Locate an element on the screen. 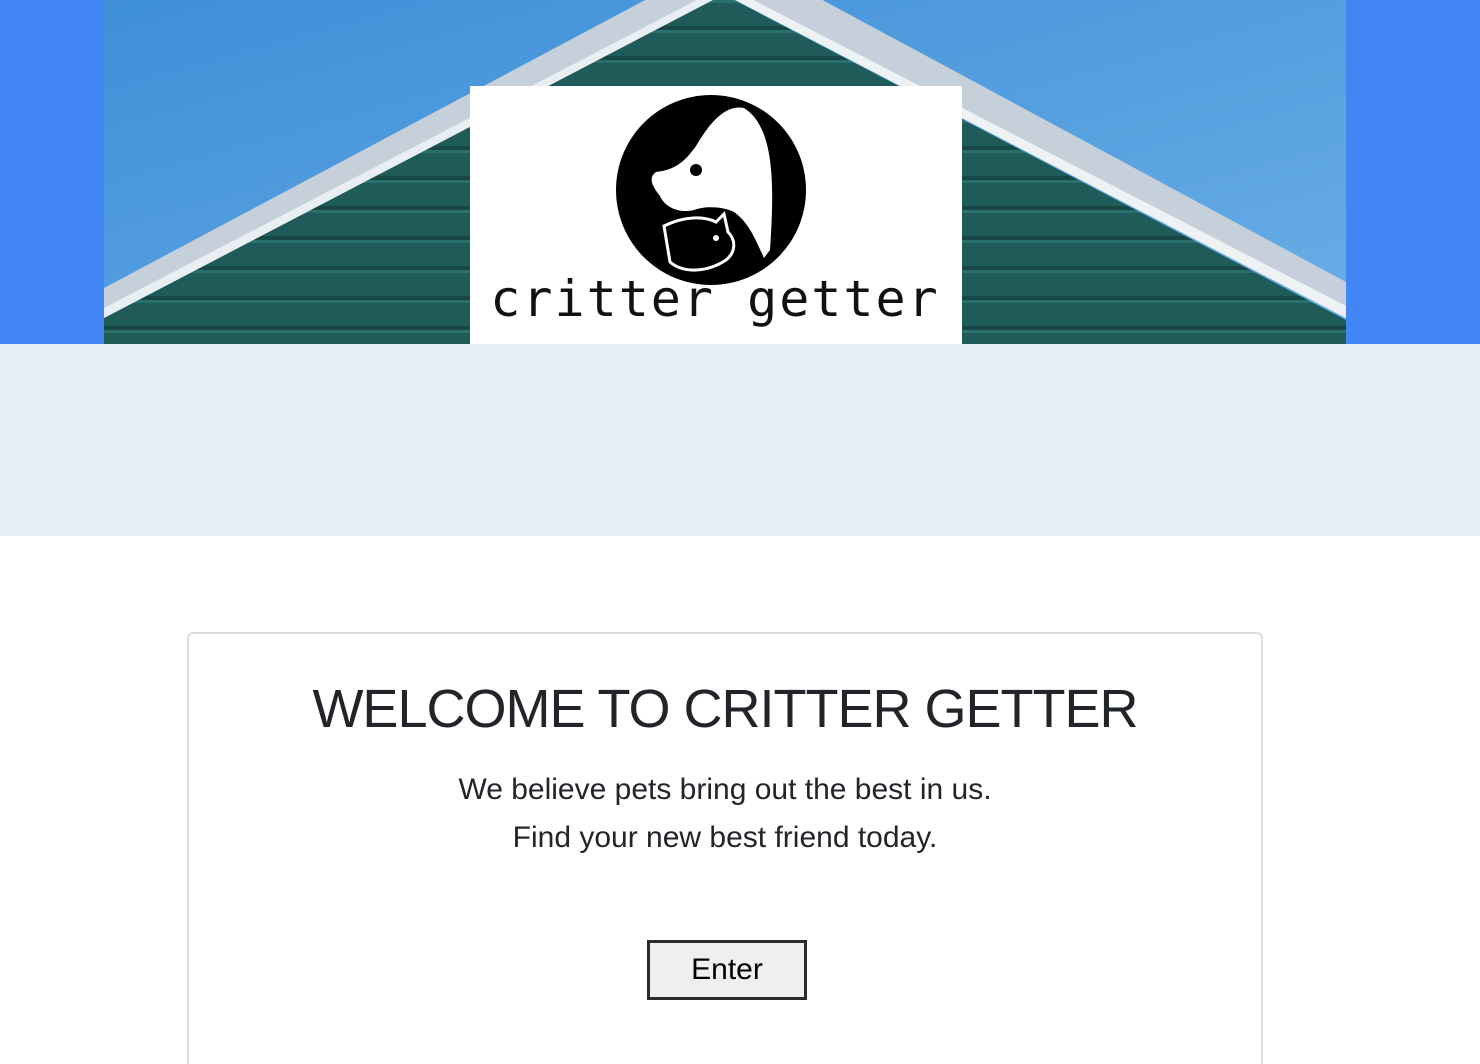  pet-logo-icon is located at coordinates (711, 190).